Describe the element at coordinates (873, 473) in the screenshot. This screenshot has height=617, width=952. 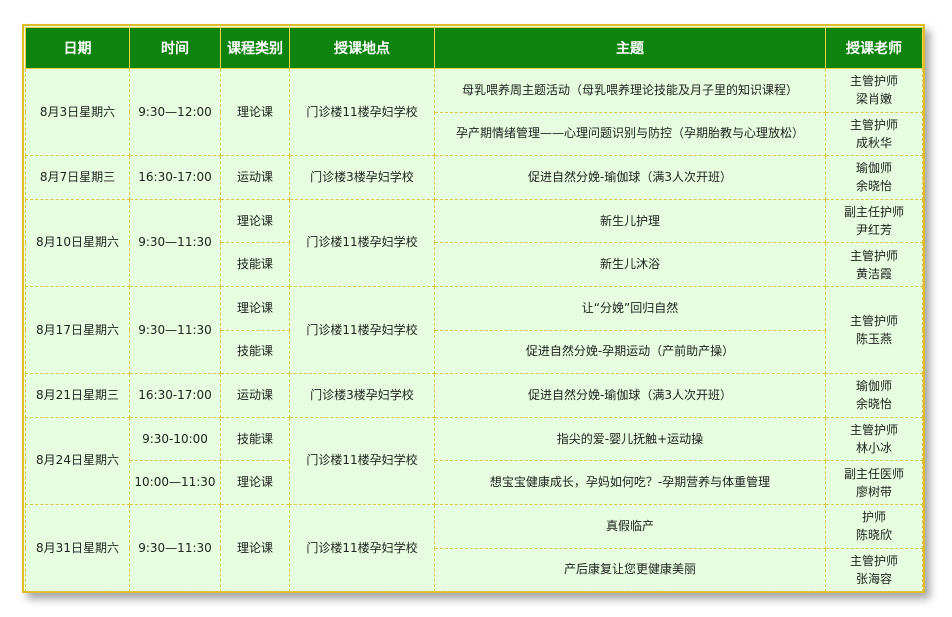
I see `teacher-title: 副主任医师` at that location.